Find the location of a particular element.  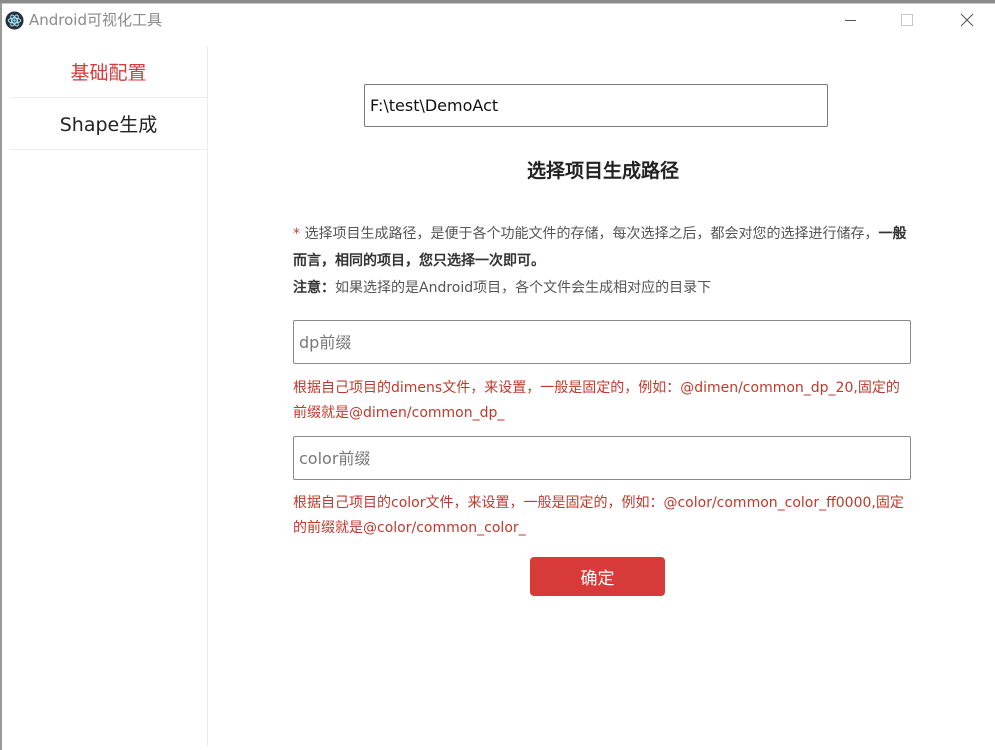

note-text: 如果选择的是Android项目，各个文件会生成相对应的目录下 is located at coordinates (523, 288).